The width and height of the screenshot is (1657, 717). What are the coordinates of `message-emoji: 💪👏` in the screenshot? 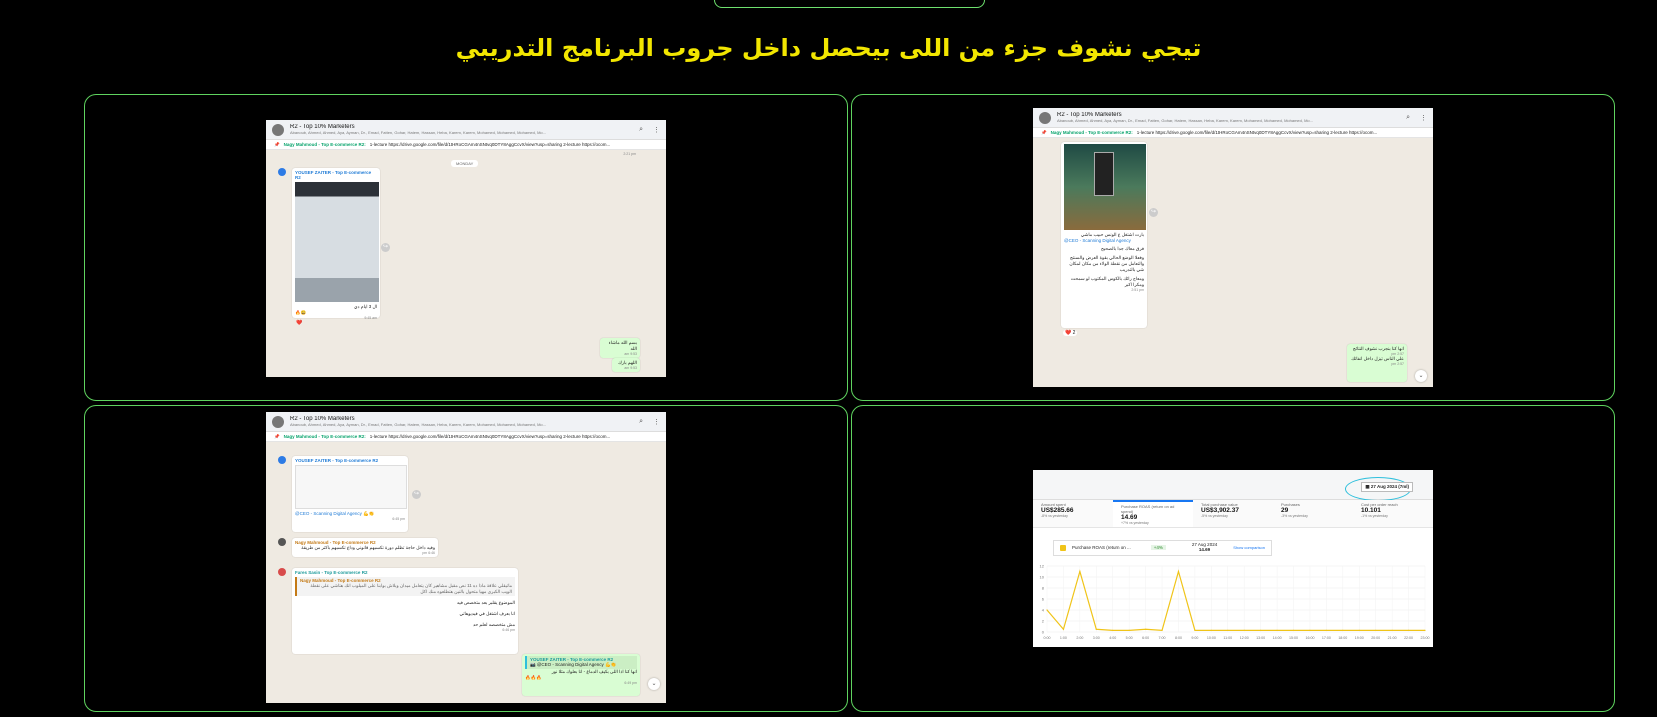 It's located at (369, 513).